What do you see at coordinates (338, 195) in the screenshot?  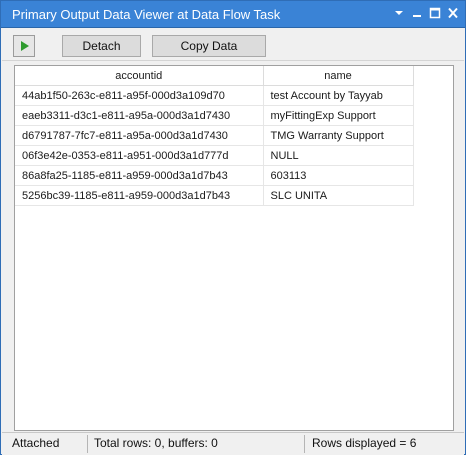 I see `cell-name: SLC UNITA` at bounding box center [338, 195].